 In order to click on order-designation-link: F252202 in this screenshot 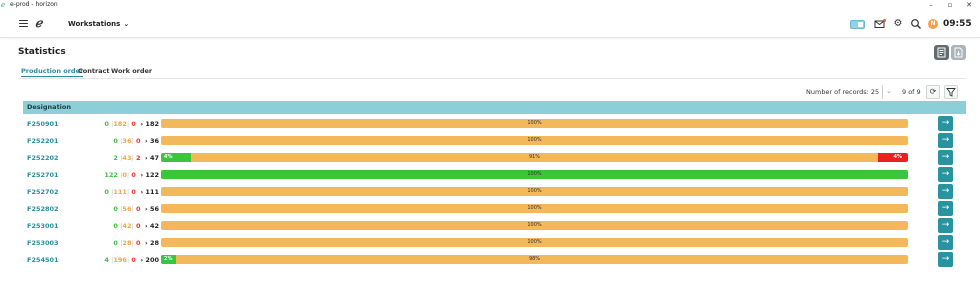, I will do `click(43, 158)`.